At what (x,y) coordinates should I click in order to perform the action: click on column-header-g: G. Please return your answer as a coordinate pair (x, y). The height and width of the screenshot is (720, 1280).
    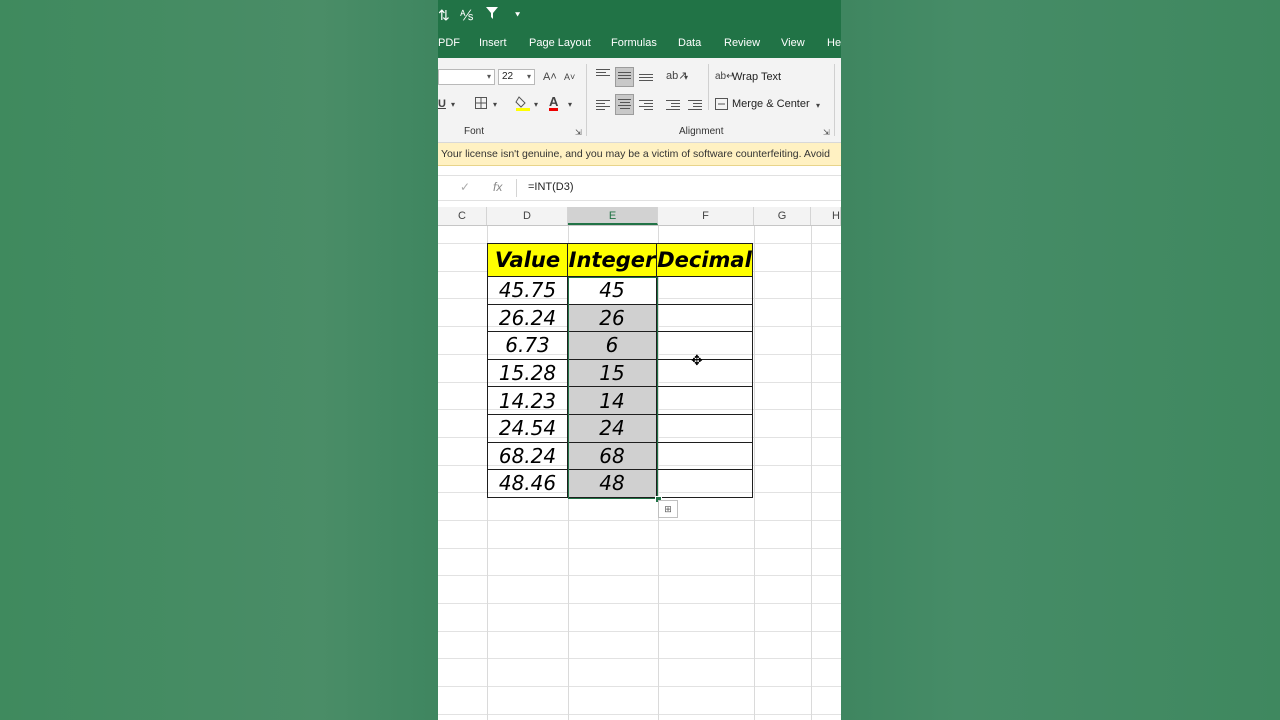
    Looking at the image, I should click on (782, 216).